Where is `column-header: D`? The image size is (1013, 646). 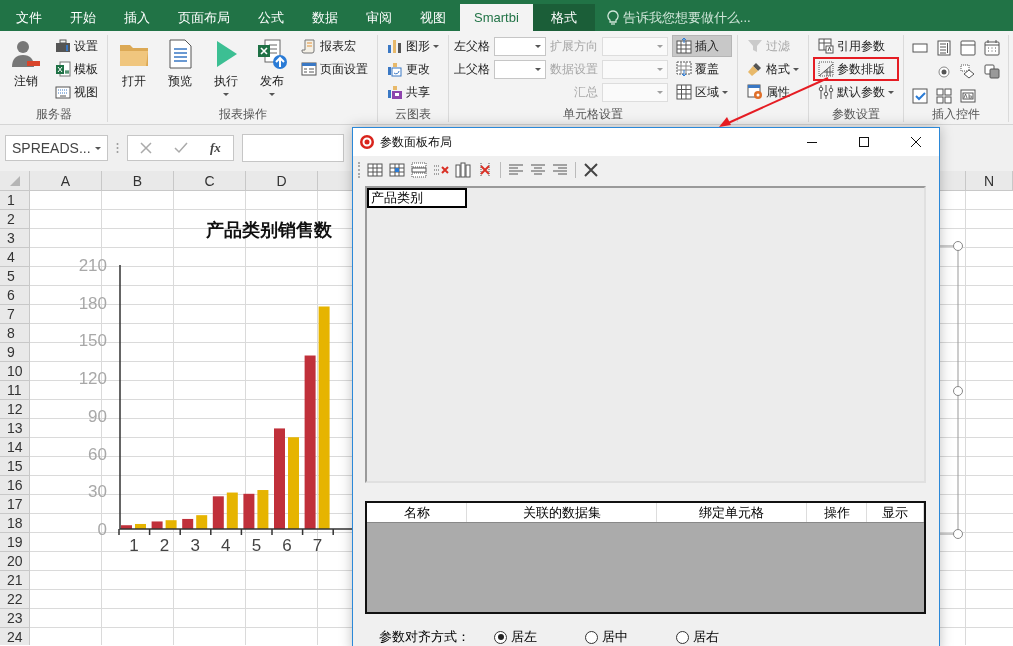 column-header: D is located at coordinates (282, 181).